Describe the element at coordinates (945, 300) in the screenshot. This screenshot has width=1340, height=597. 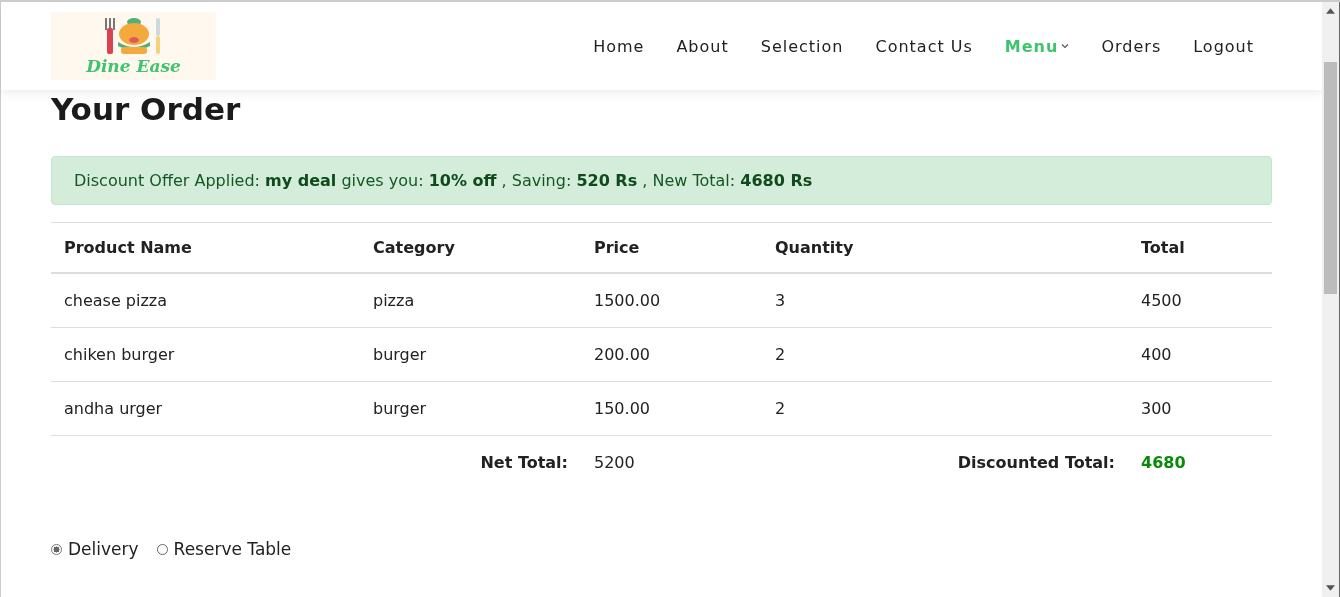
I see `table-cell: 3` at that location.